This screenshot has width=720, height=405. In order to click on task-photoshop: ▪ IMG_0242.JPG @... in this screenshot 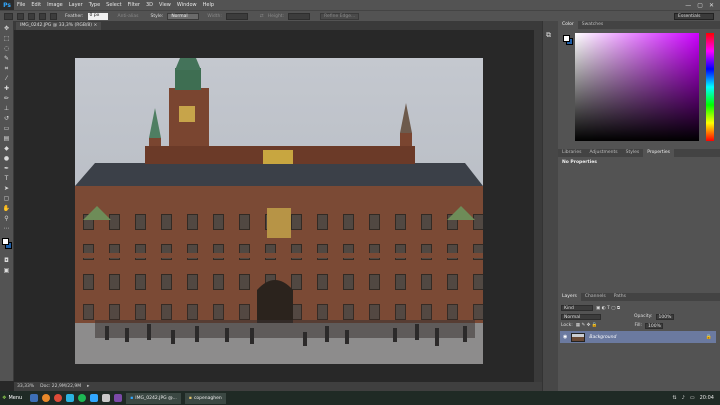, I will do `click(153, 398)`.